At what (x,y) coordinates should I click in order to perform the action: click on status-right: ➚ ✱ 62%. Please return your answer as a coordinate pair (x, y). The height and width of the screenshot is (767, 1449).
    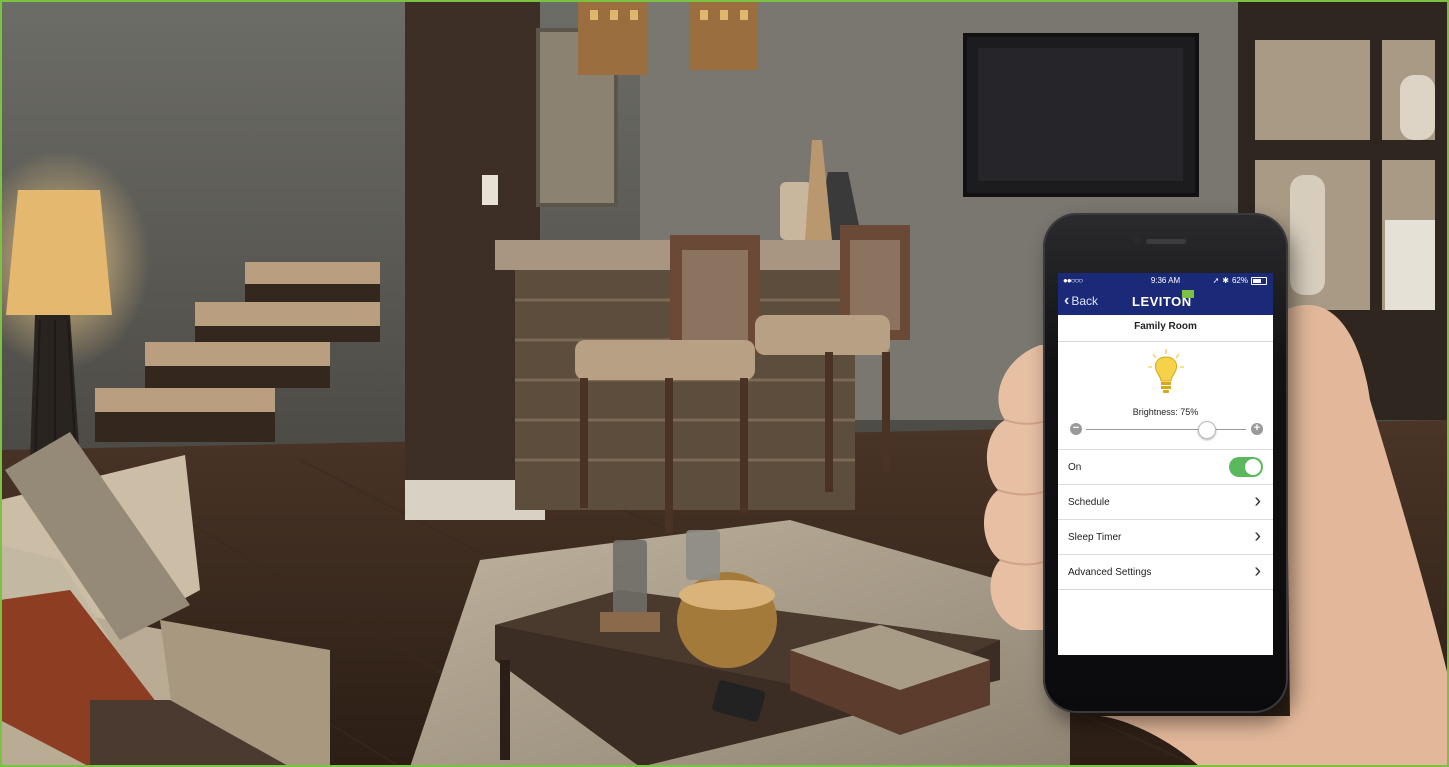
    Looking at the image, I should click on (1240, 280).